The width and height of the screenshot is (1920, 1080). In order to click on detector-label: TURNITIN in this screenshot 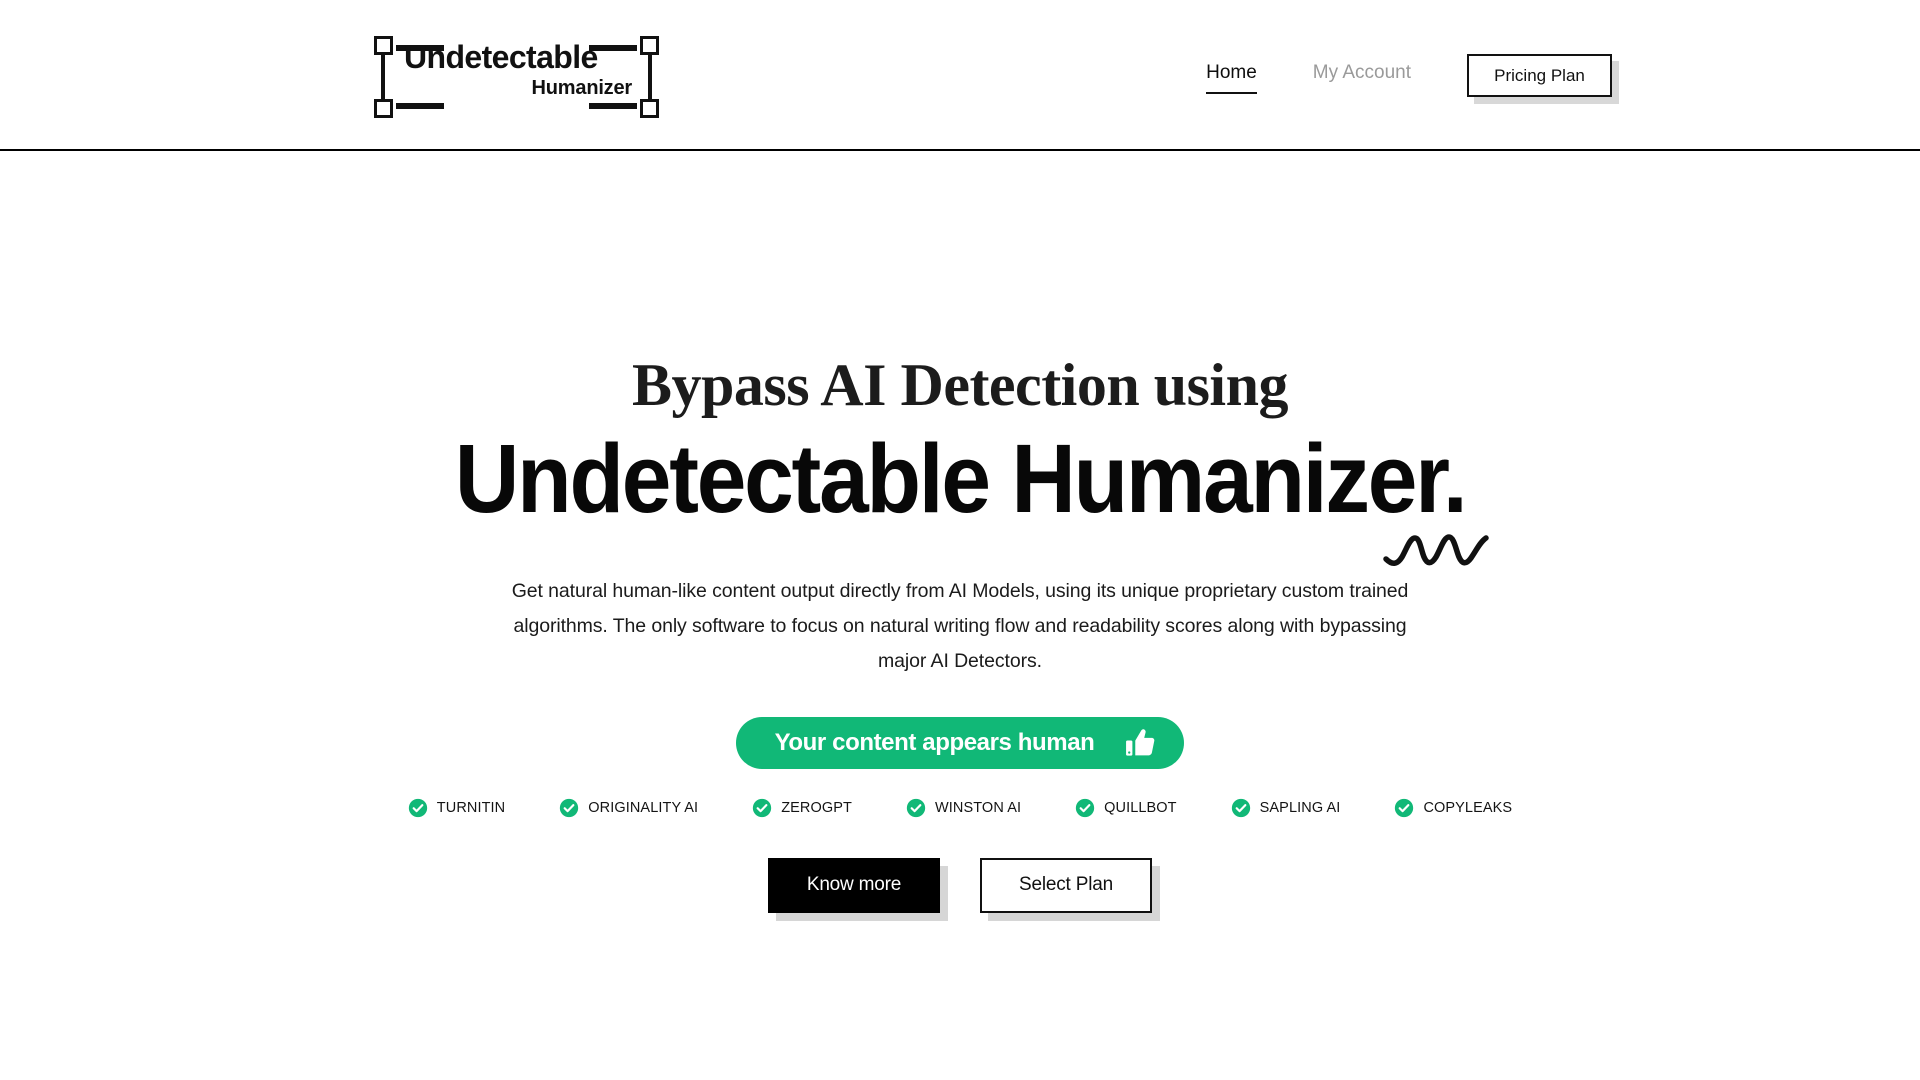, I will do `click(471, 807)`.